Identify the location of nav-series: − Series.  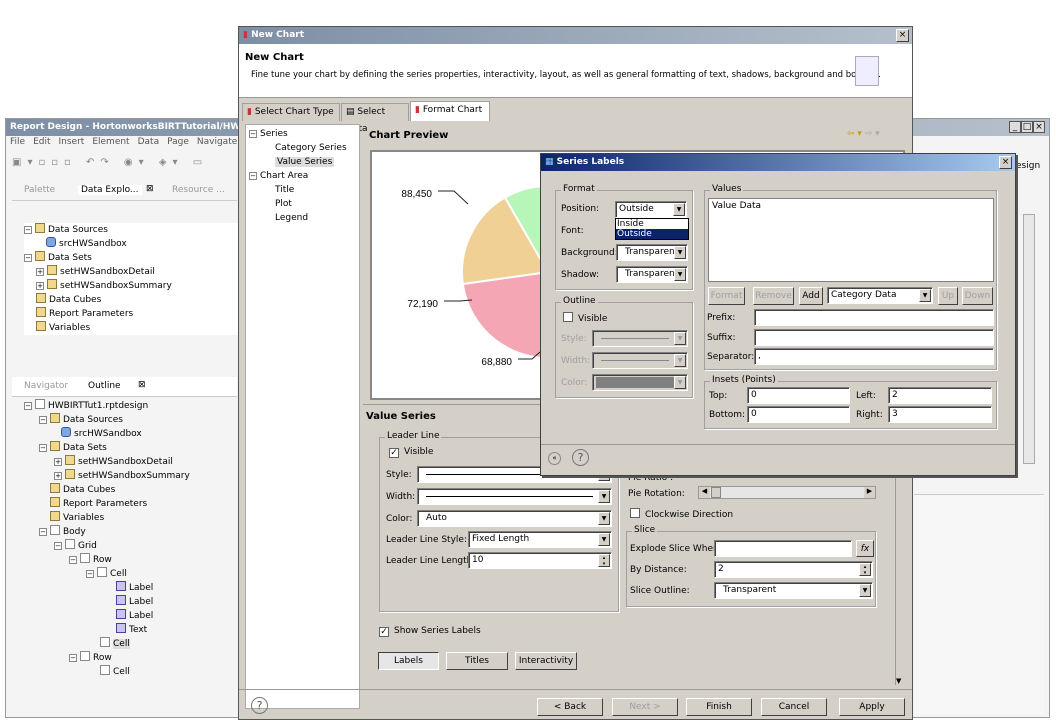
(302, 134).